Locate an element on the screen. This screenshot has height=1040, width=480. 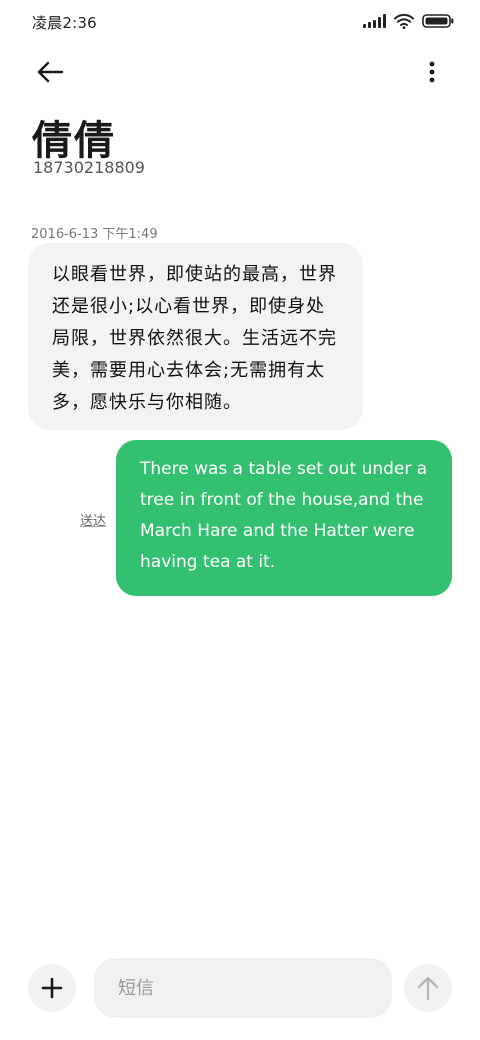
back-button is located at coordinates (50, 72).